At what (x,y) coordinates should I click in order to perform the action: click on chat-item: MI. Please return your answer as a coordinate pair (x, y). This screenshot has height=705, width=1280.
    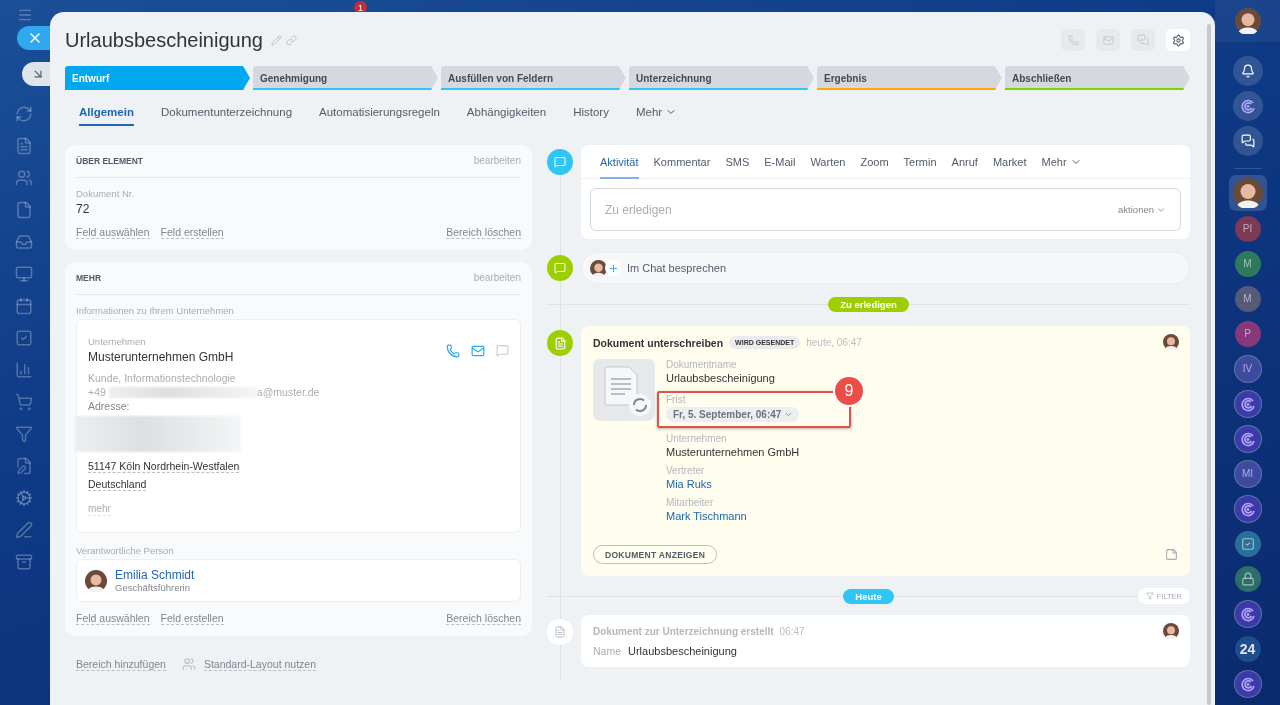
    Looking at the image, I should click on (1247, 473).